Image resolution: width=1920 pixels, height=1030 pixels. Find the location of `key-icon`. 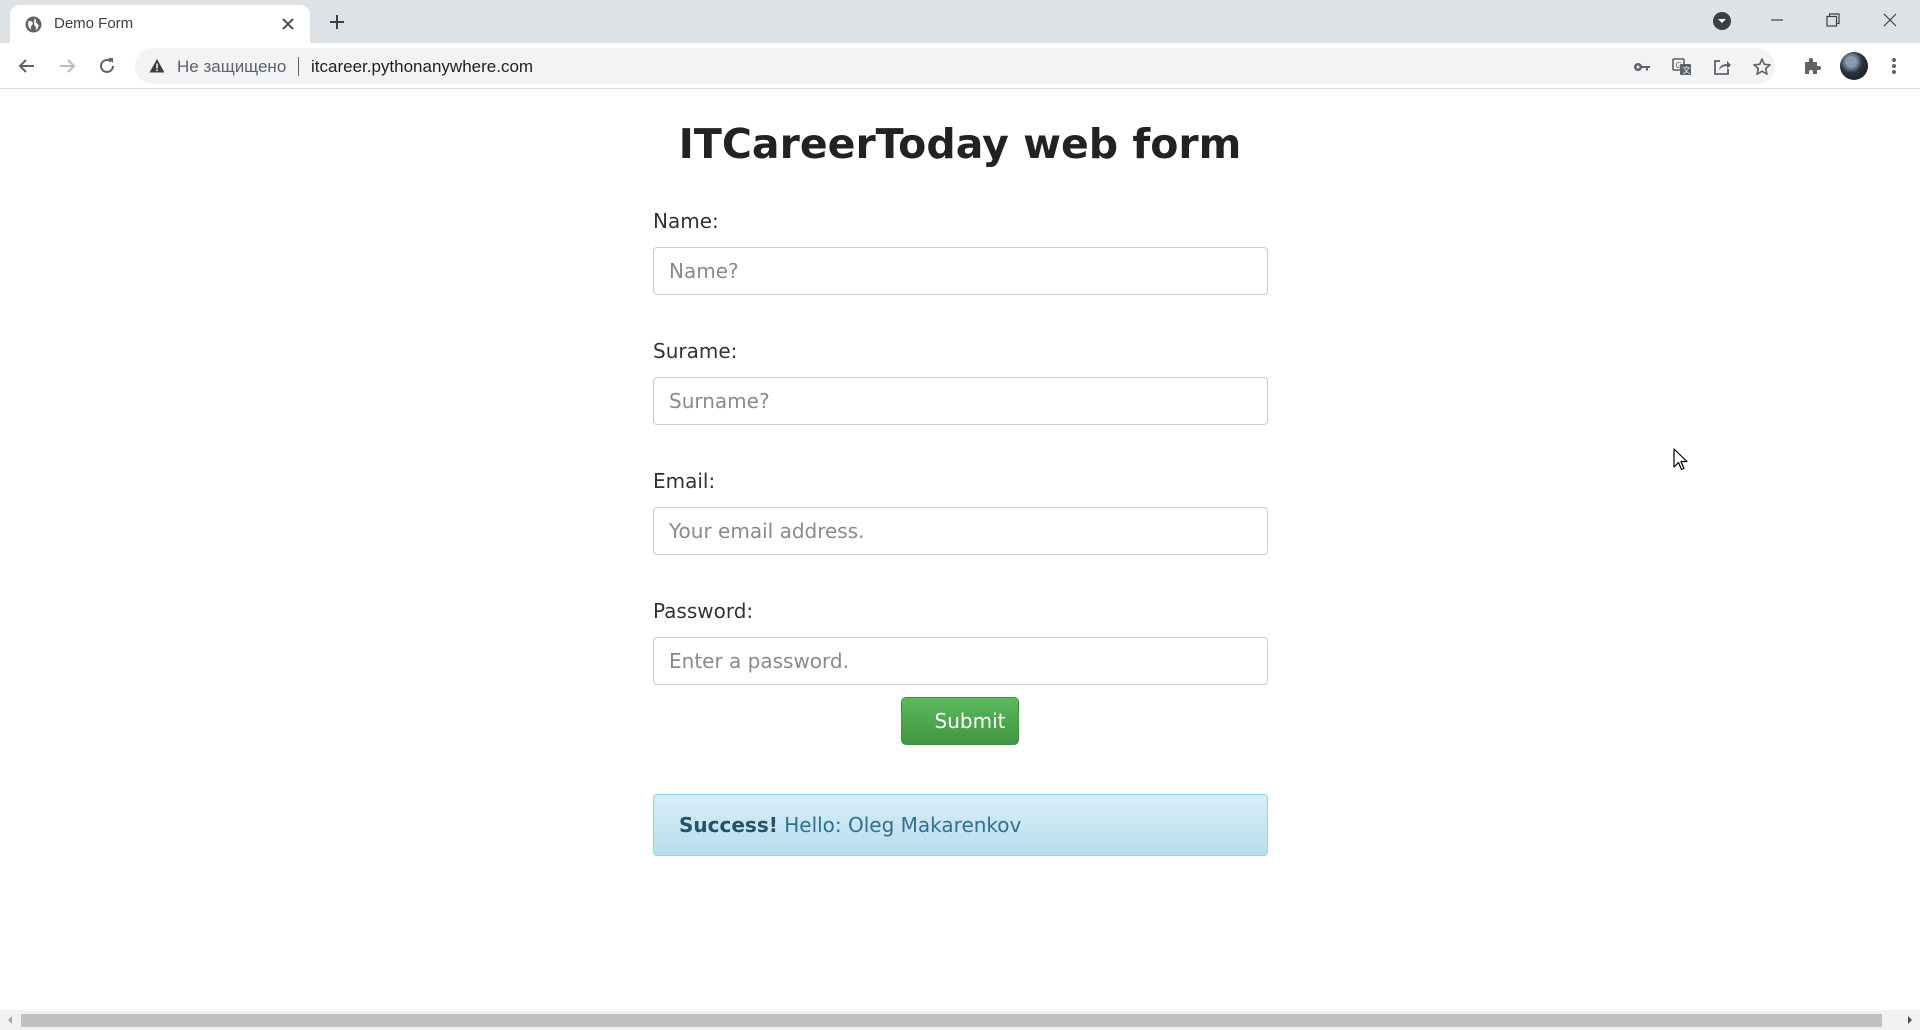

key-icon is located at coordinates (1642, 67).